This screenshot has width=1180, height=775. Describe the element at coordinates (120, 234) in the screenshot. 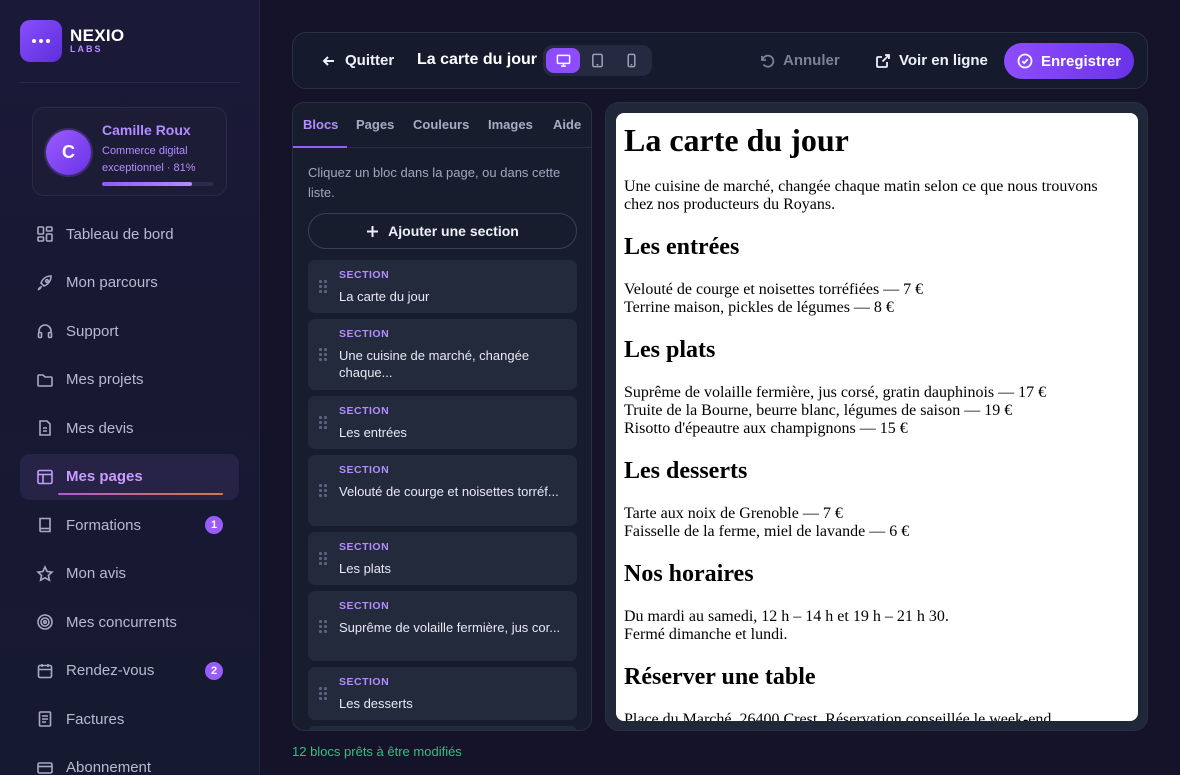

I see `sidebar-item-label: Tableau de bord` at that location.